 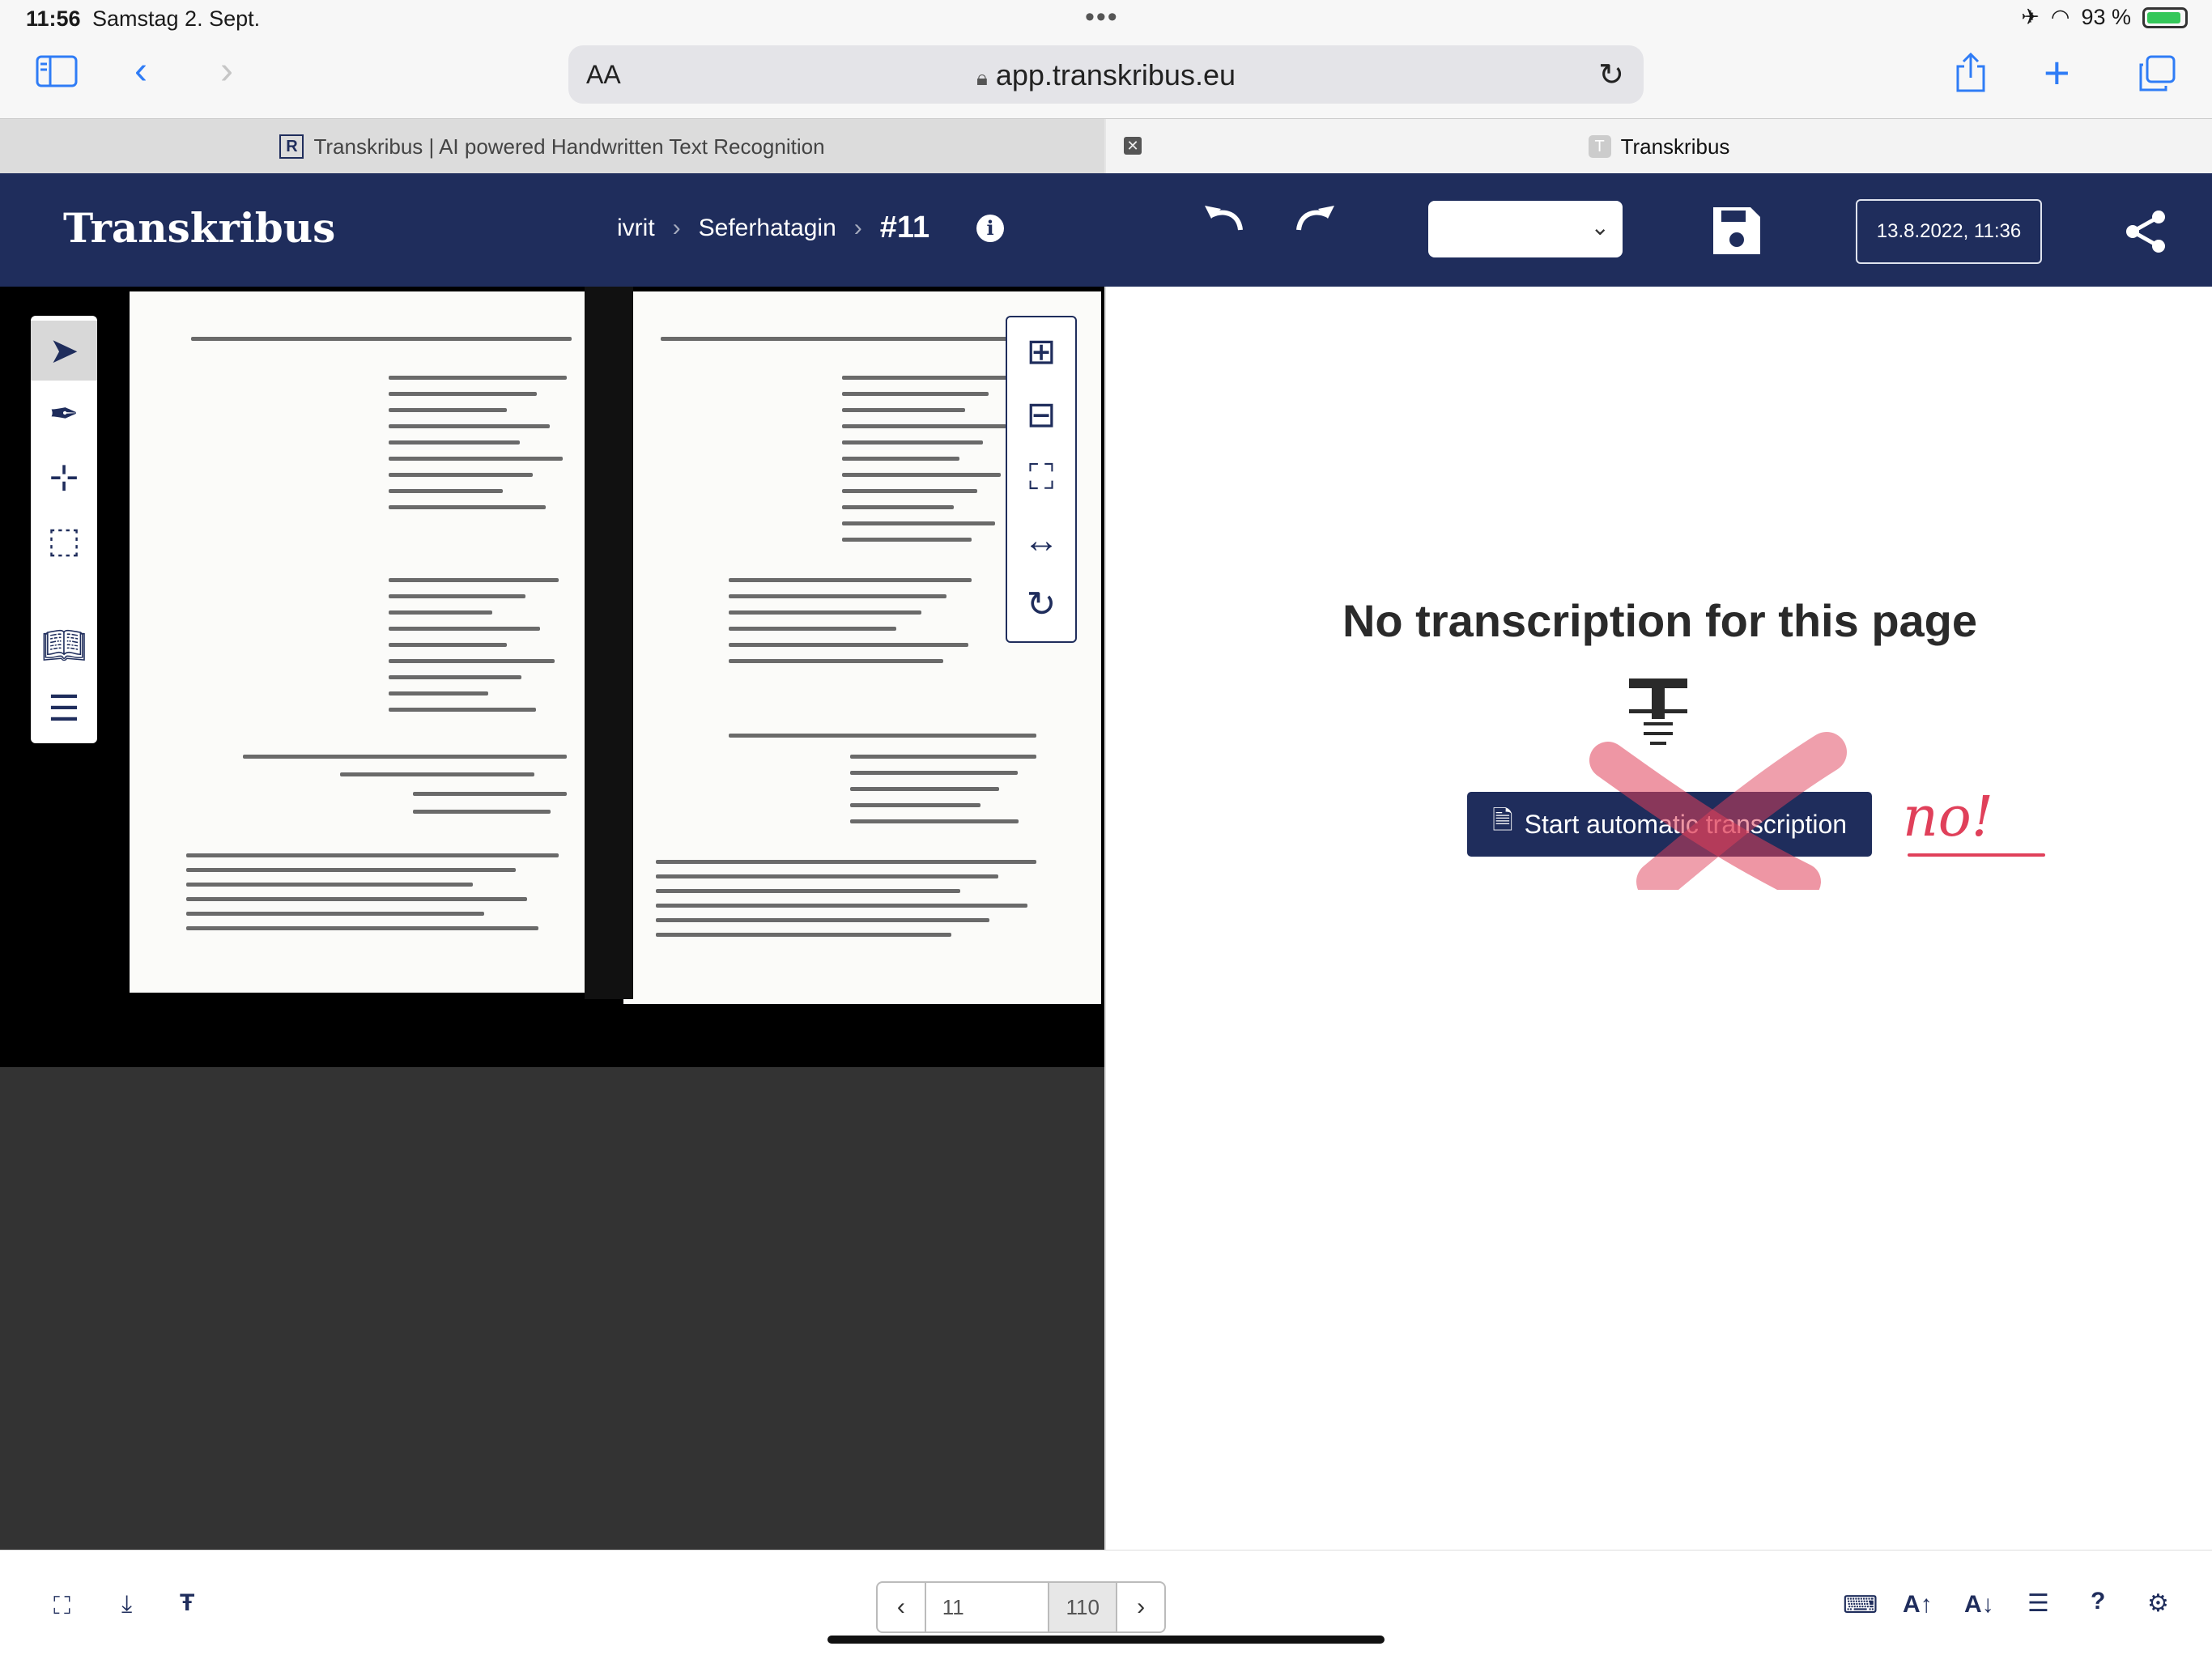 I want to click on pen-icon: ✒, so click(x=64, y=414).